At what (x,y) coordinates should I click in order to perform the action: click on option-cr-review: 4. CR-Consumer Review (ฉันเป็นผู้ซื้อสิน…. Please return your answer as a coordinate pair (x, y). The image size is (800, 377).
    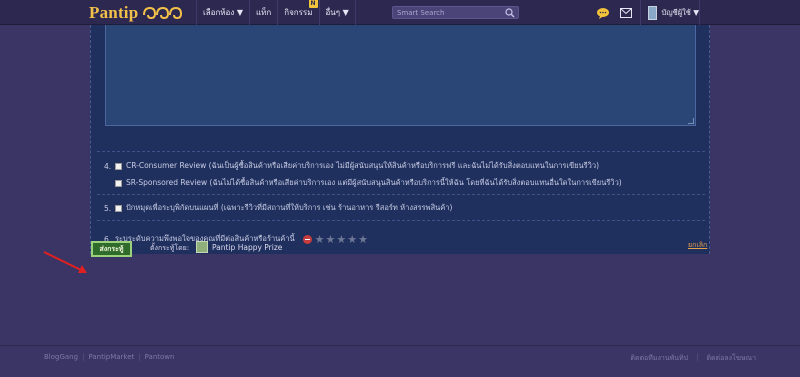
    Looking at the image, I should click on (351, 166).